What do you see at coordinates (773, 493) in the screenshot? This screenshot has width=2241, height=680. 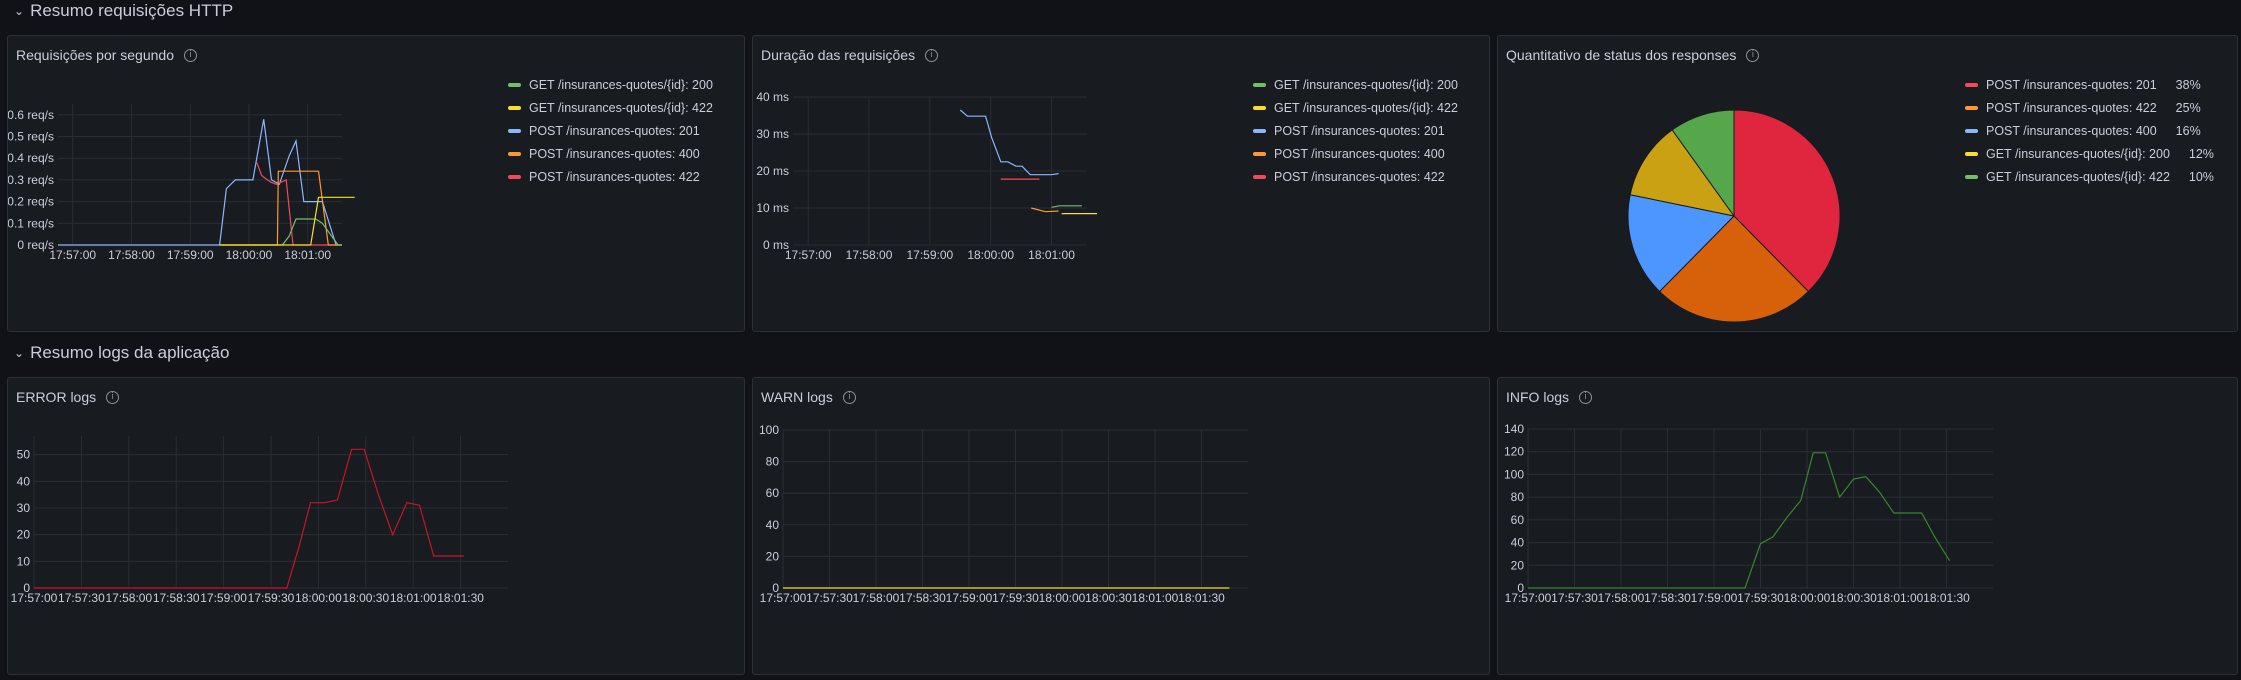 I see `y-tick-label: 60` at bounding box center [773, 493].